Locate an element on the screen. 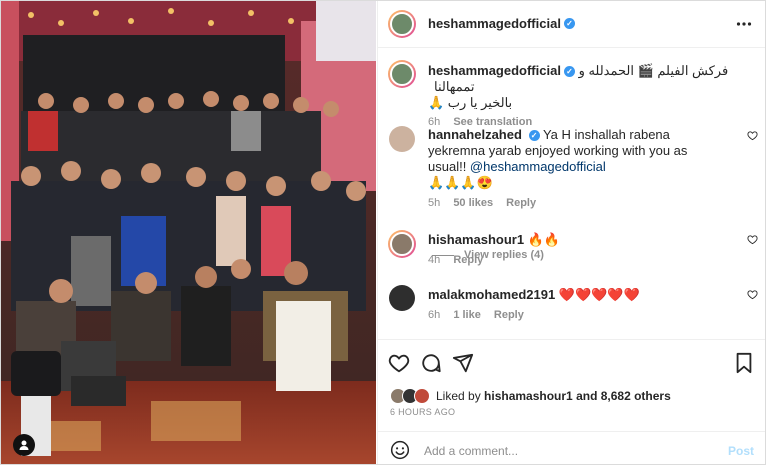 Image resolution: width=768 pixels, height=467 pixels. more-options-icon is located at coordinates (744, 26).